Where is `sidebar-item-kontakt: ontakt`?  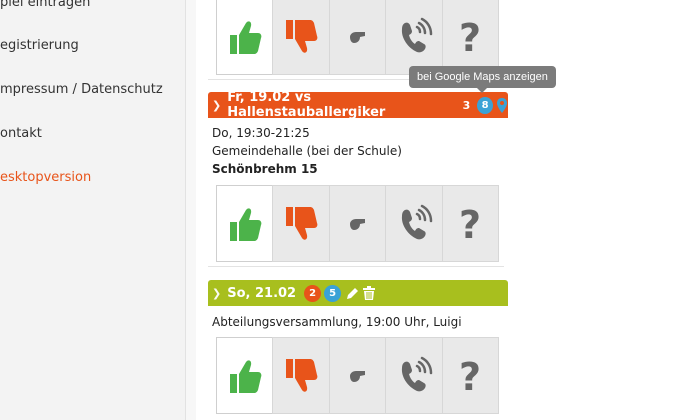
sidebar-item-kontakt: ontakt is located at coordinates (21, 133).